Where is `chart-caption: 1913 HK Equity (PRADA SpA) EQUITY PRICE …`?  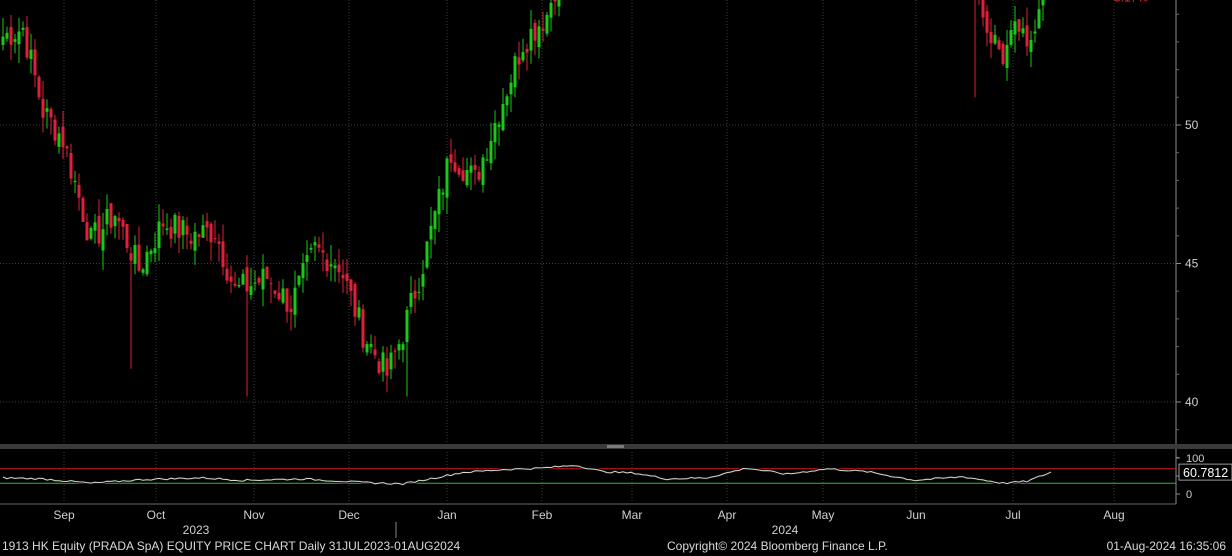 chart-caption: 1913 HK Equity (PRADA SpA) EQUITY PRICE … is located at coordinates (231, 546).